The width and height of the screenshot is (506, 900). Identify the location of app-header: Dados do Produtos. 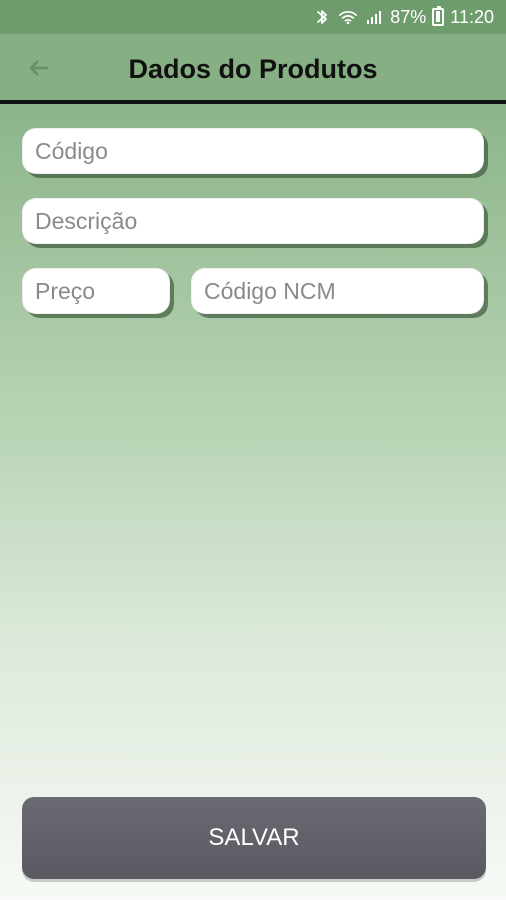
(253, 69).